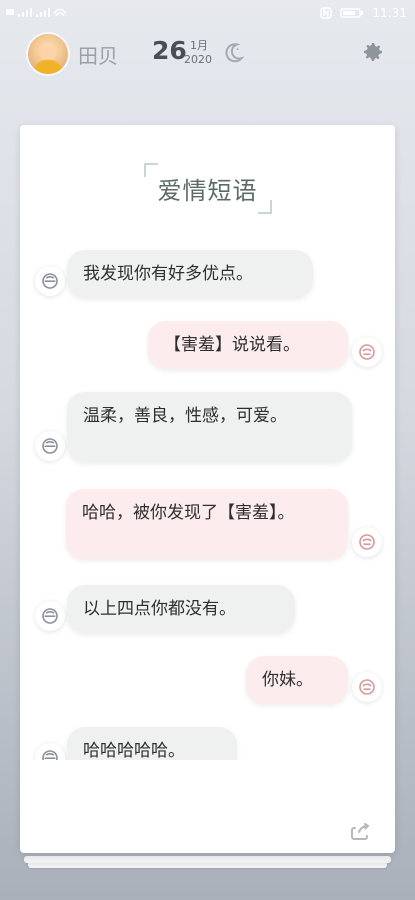  I want to click on chat-bubble: 温柔，善良，性感，可爱。, so click(209, 427).